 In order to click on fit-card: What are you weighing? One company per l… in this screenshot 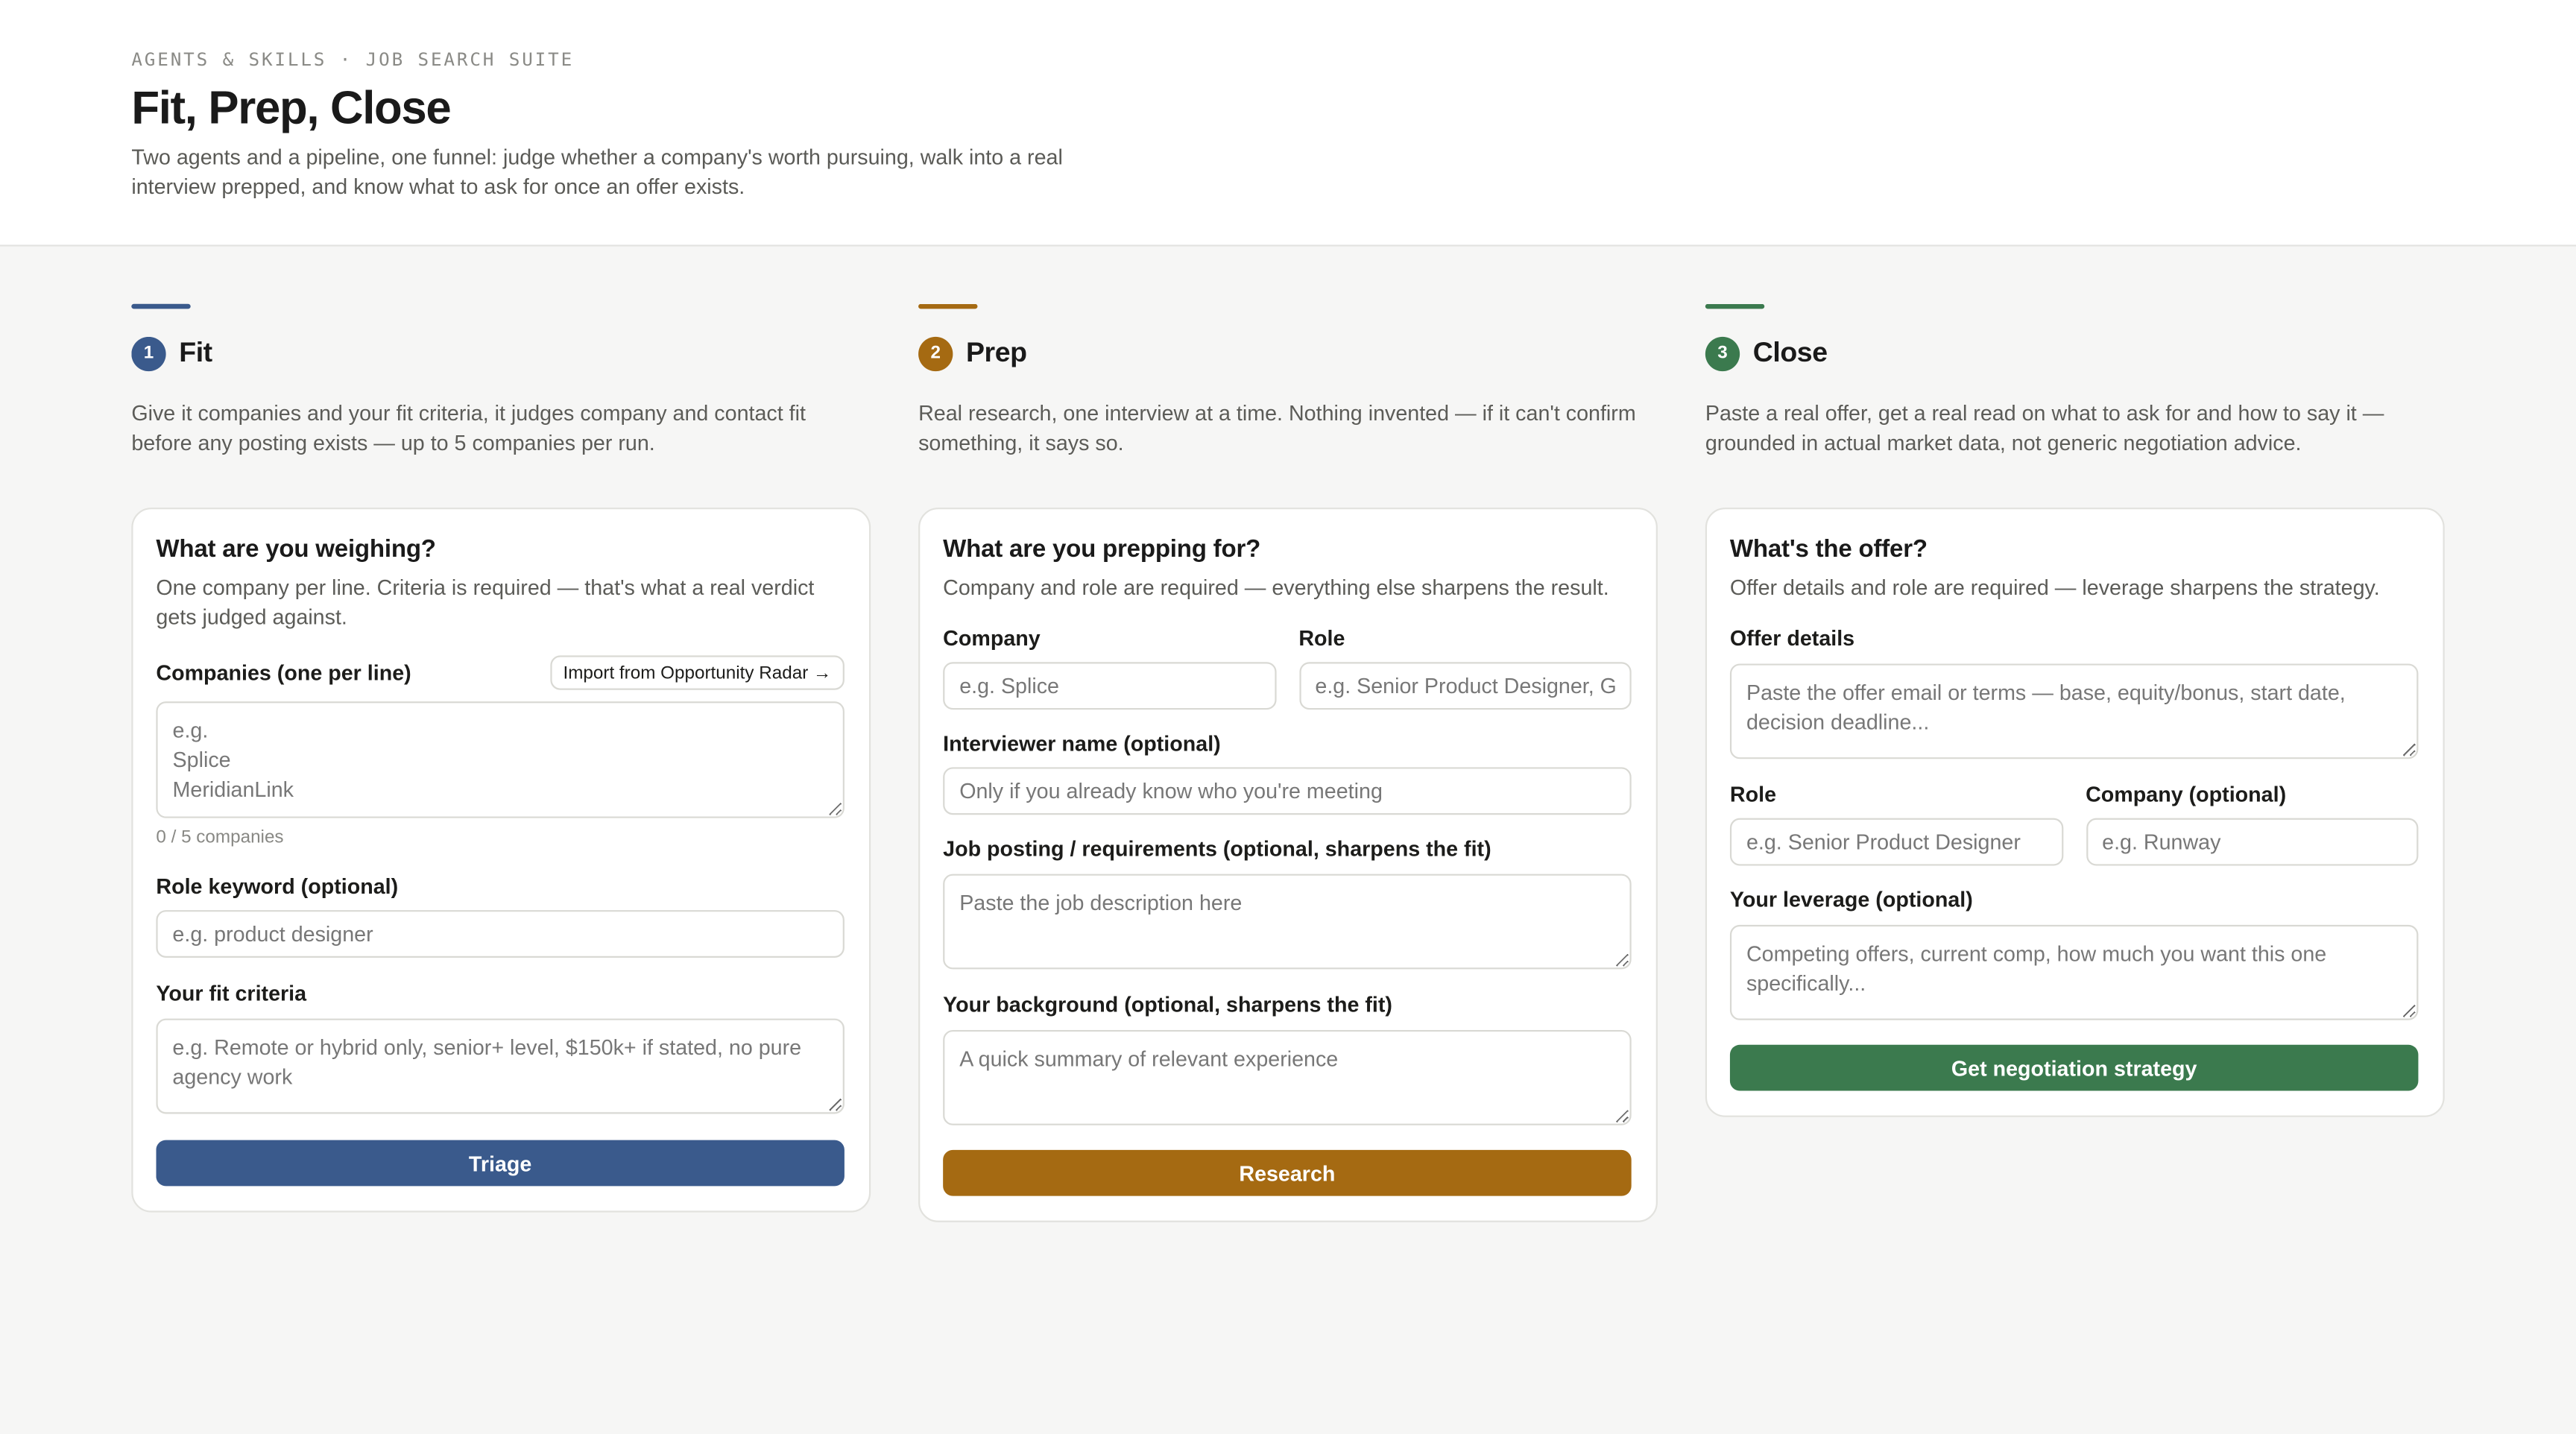, I will do `click(501, 861)`.